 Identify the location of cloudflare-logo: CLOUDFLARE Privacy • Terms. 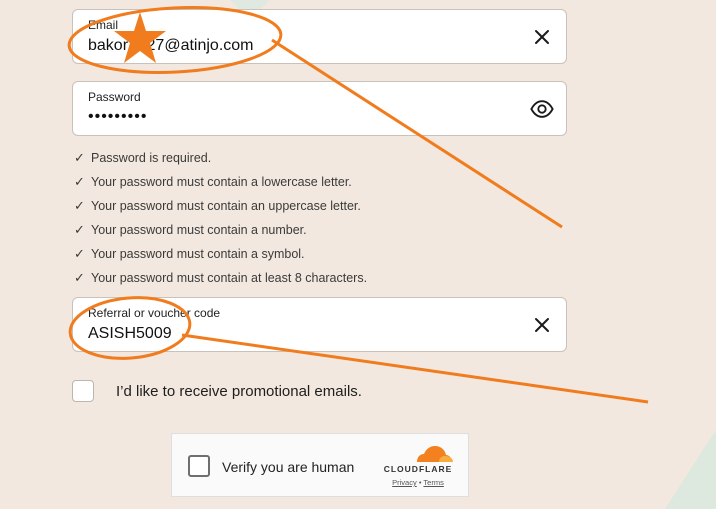
(418, 468).